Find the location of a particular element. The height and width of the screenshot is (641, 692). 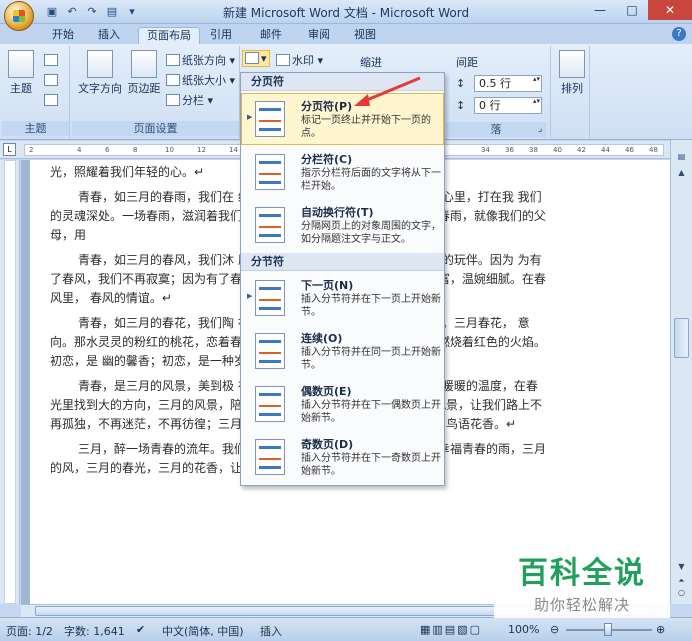

word-count: 字数: 1,641 is located at coordinates (94, 631).